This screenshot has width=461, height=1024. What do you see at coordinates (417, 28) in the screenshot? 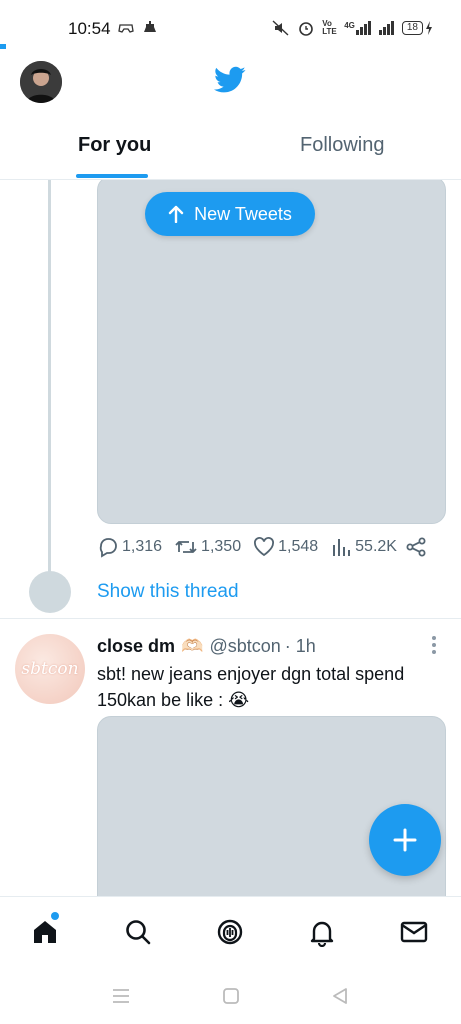
I see `battery-icon: 18` at bounding box center [417, 28].